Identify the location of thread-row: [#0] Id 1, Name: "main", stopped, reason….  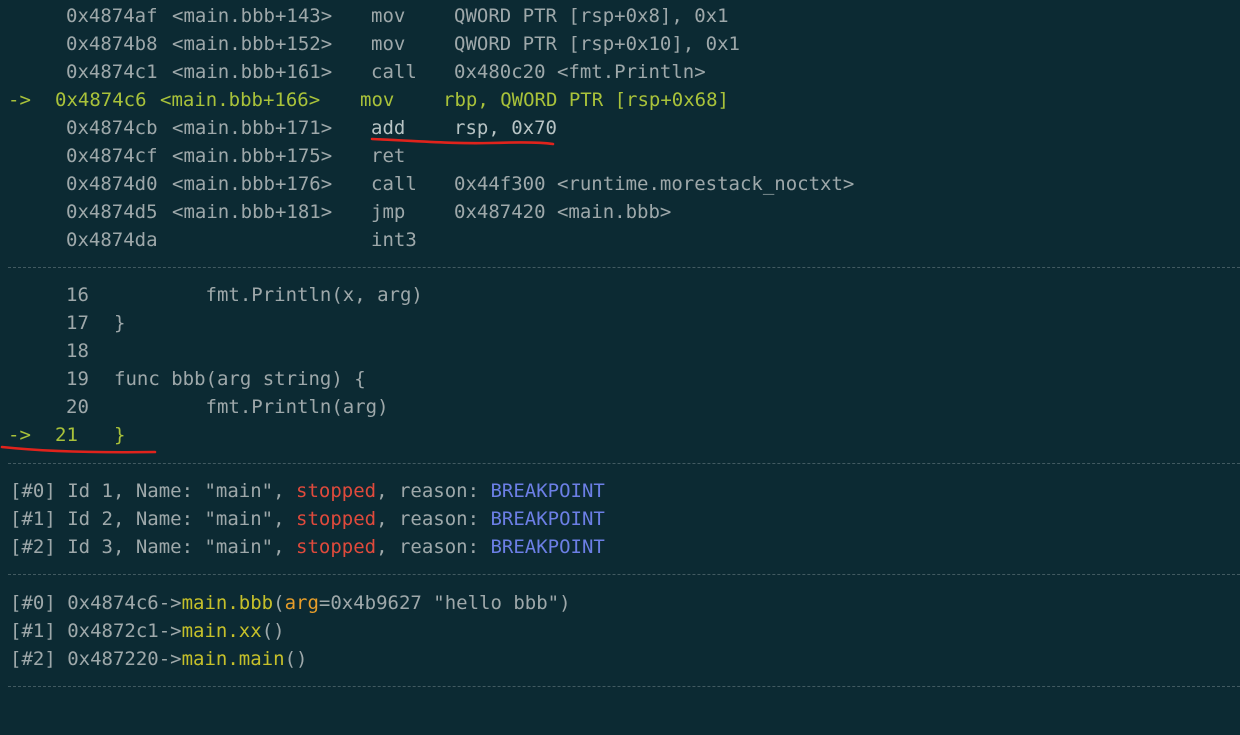
(307, 491).